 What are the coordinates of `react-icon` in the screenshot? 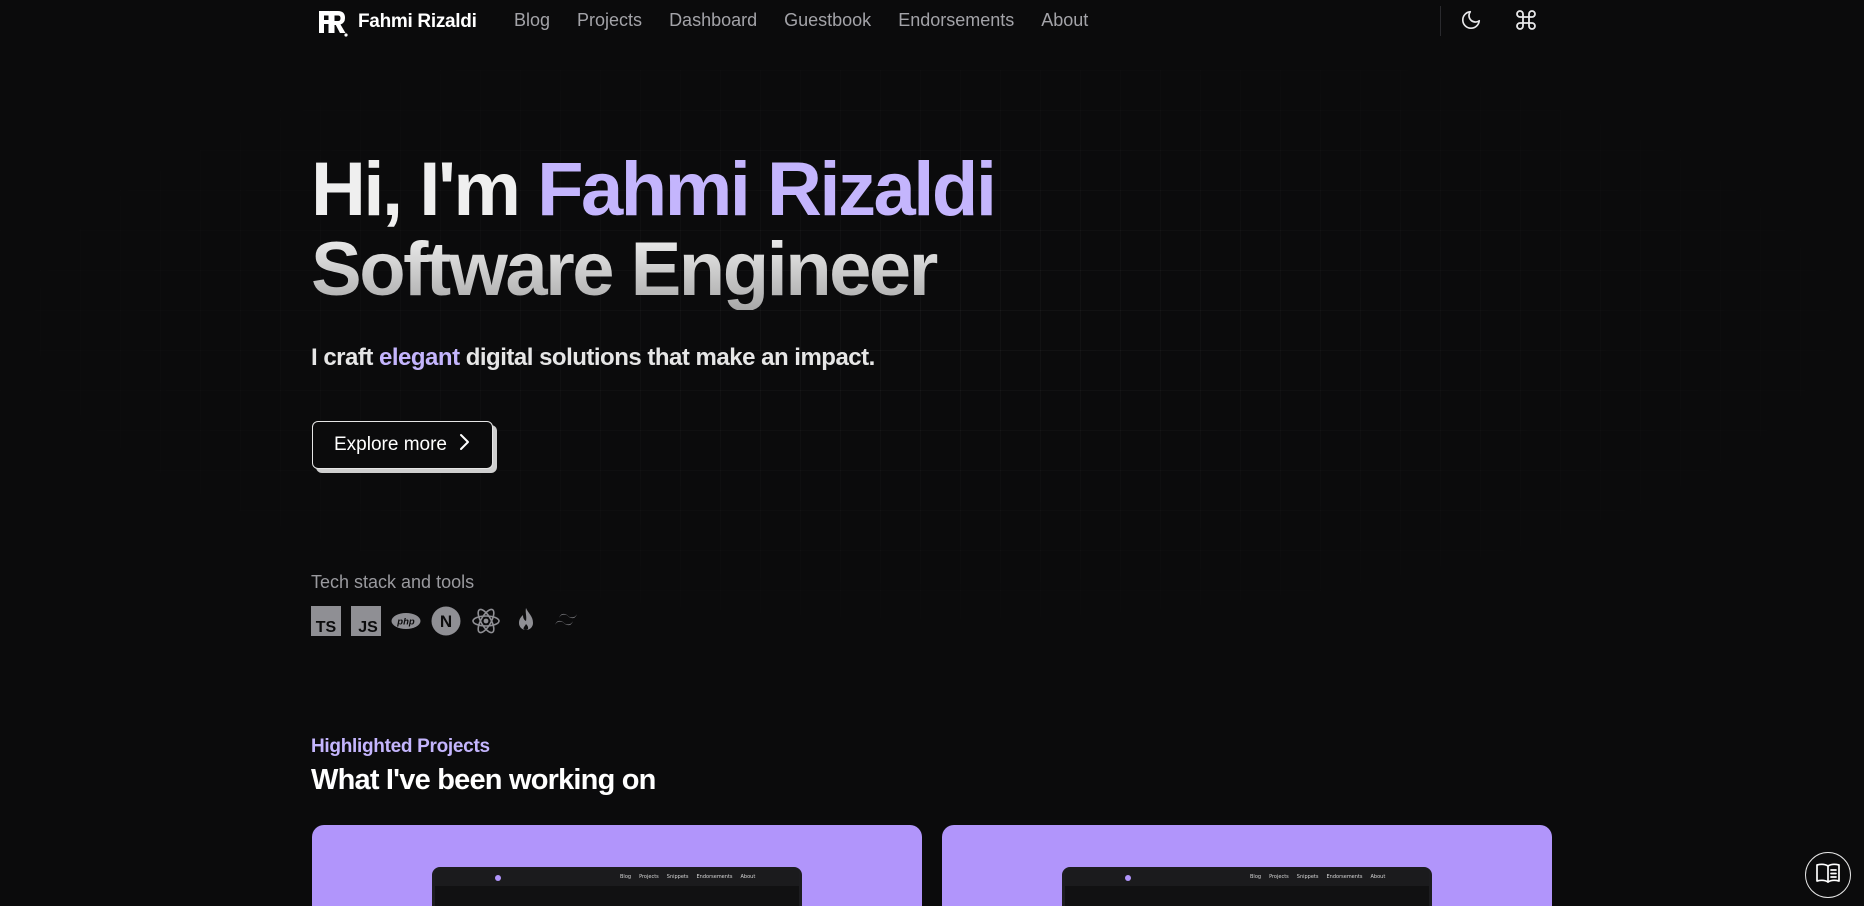 It's located at (486, 621).